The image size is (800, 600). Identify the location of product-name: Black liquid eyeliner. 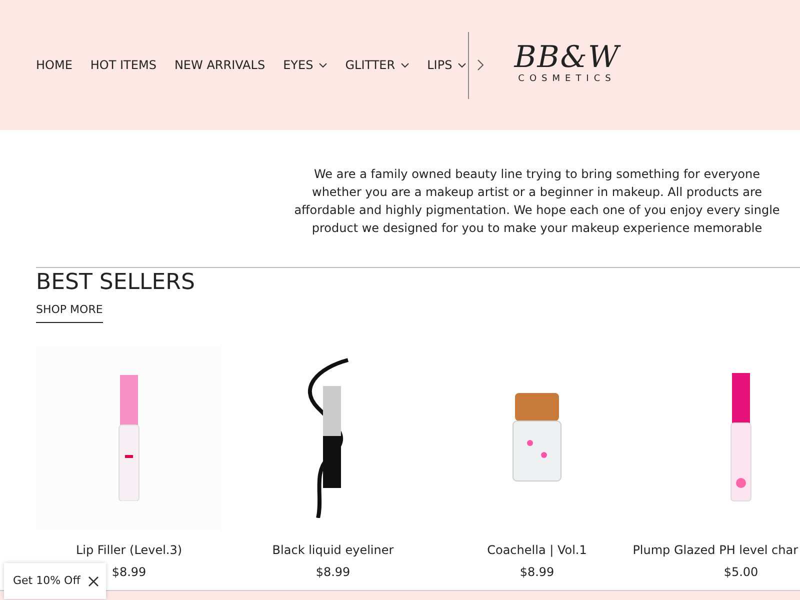
(333, 549).